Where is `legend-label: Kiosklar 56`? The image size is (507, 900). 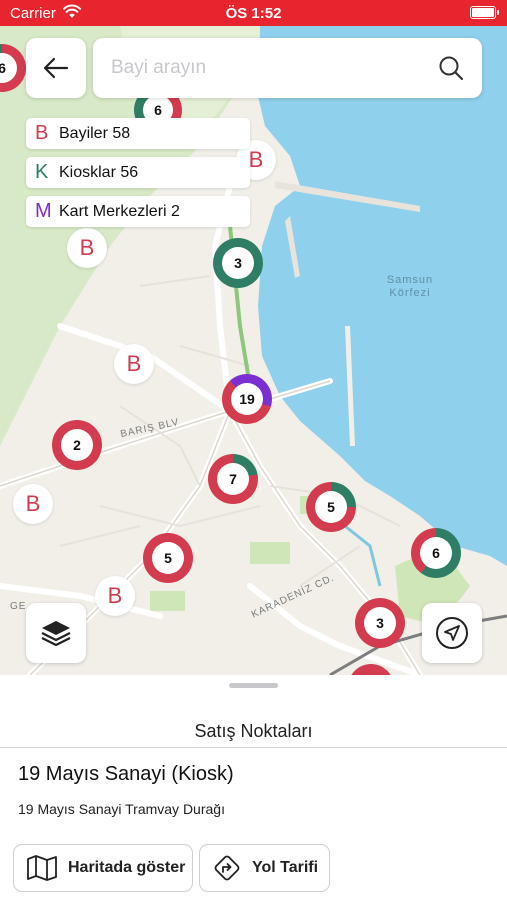 legend-label: Kiosklar 56 is located at coordinates (99, 172).